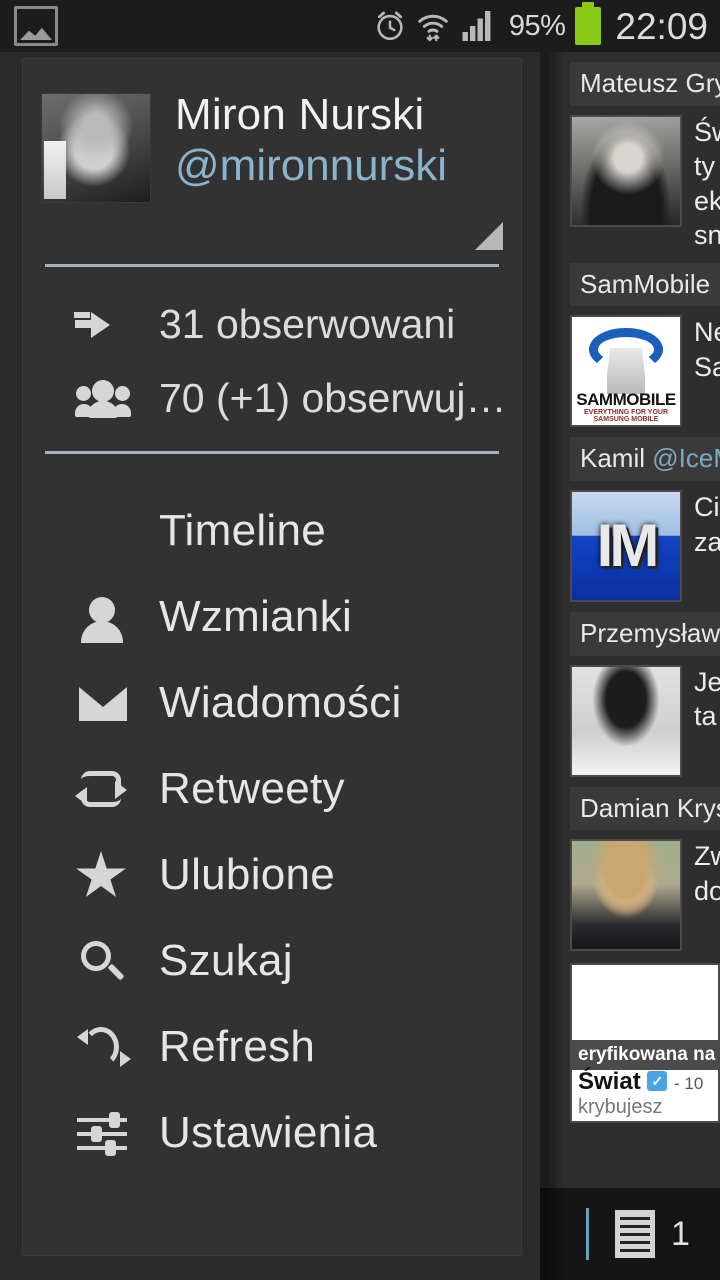 The height and width of the screenshot is (1280, 720). I want to click on status-bar: 95% 22:09, so click(360, 26).